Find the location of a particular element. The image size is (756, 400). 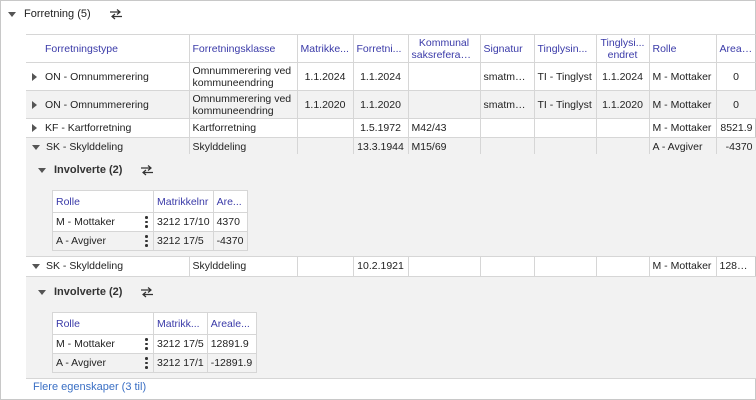

cell-matrikkel: 1.1.2024 is located at coordinates (325, 76).